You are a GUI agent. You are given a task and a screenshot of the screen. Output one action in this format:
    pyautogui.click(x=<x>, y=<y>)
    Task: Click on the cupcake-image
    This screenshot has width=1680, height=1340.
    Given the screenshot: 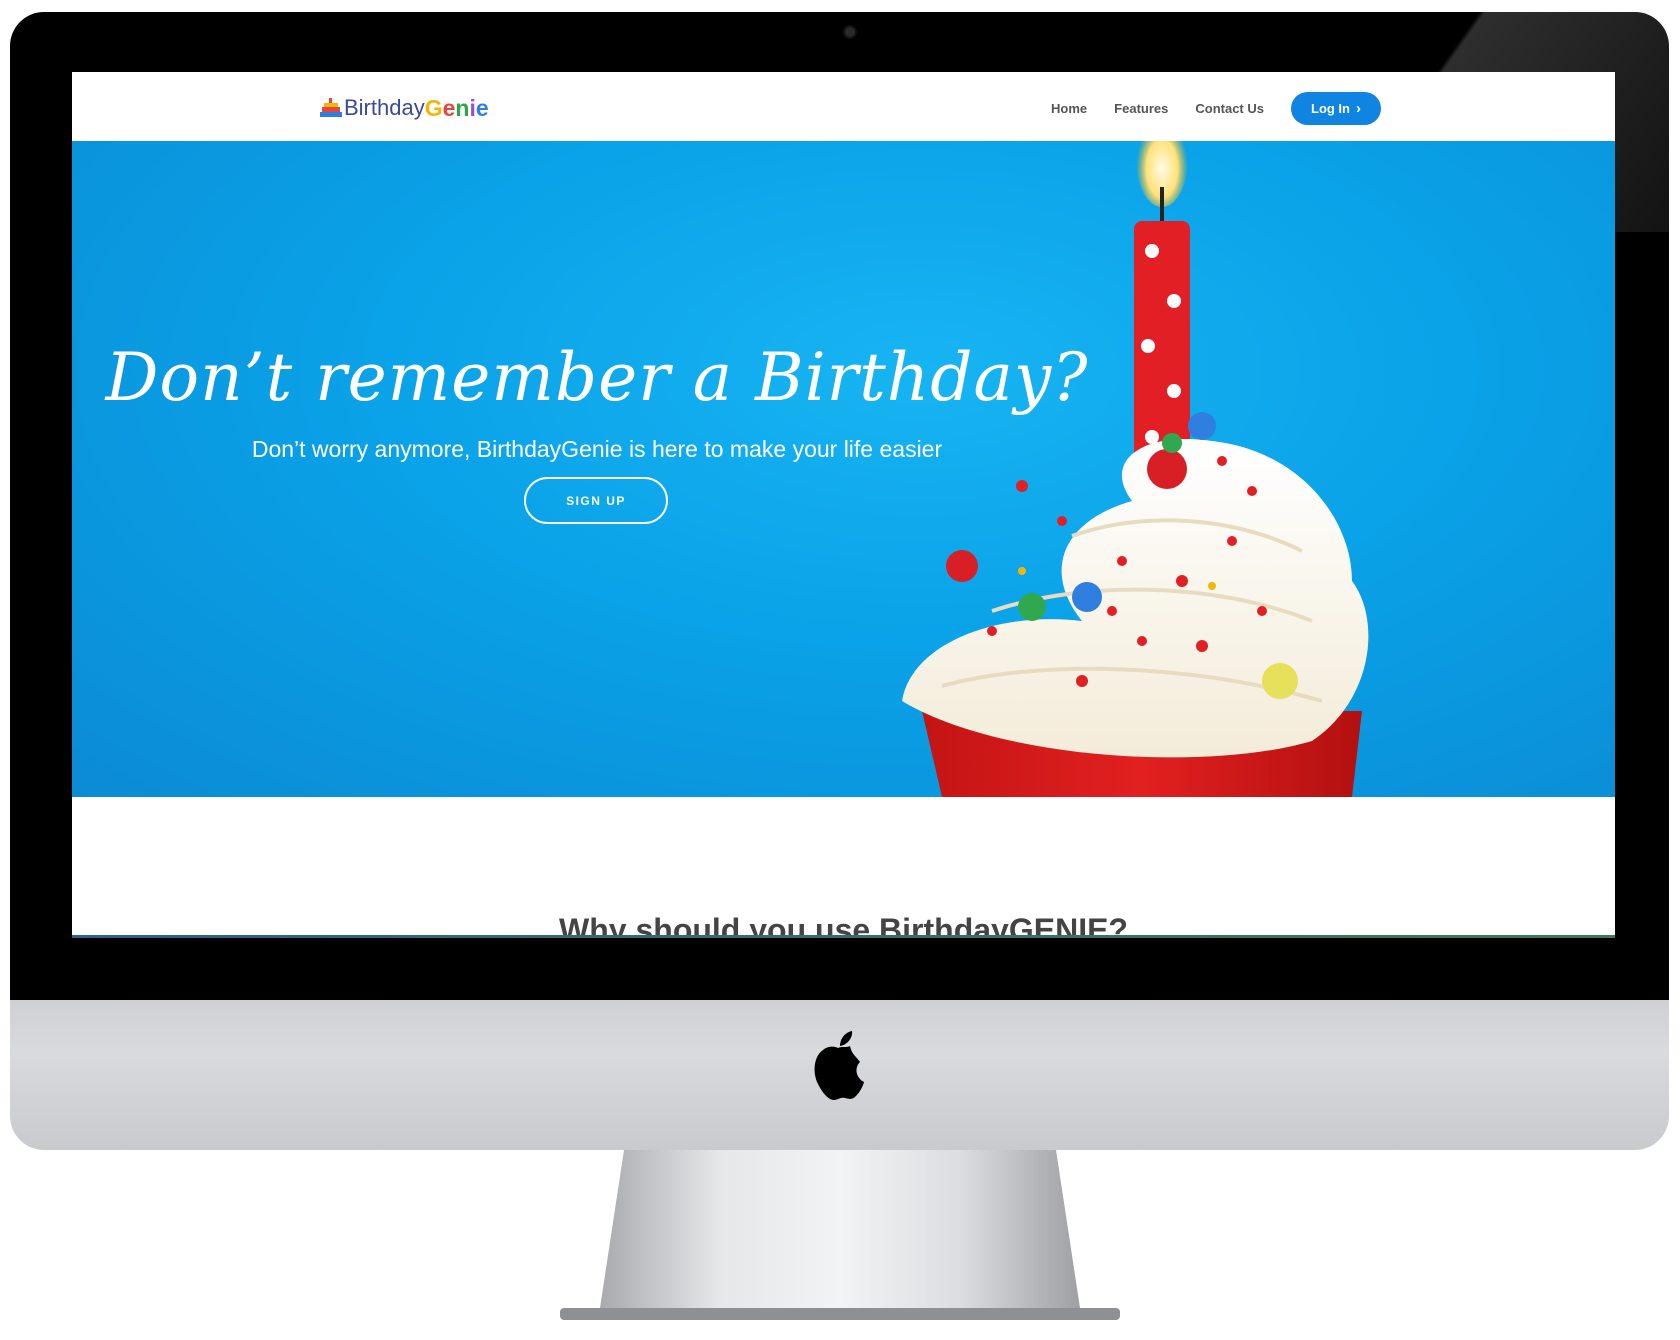 What is the action you would take?
    pyautogui.click(x=1135, y=469)
    